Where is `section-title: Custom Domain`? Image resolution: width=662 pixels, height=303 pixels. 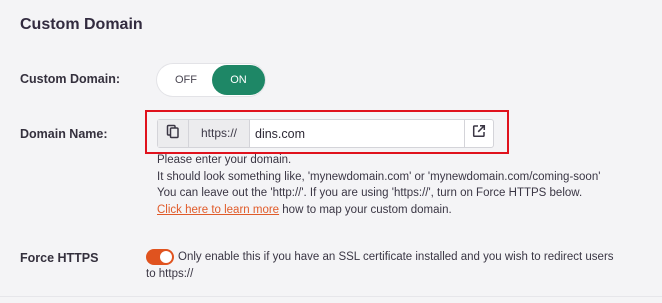 section-title: Custom Domain is located at coordinates (81, 24).